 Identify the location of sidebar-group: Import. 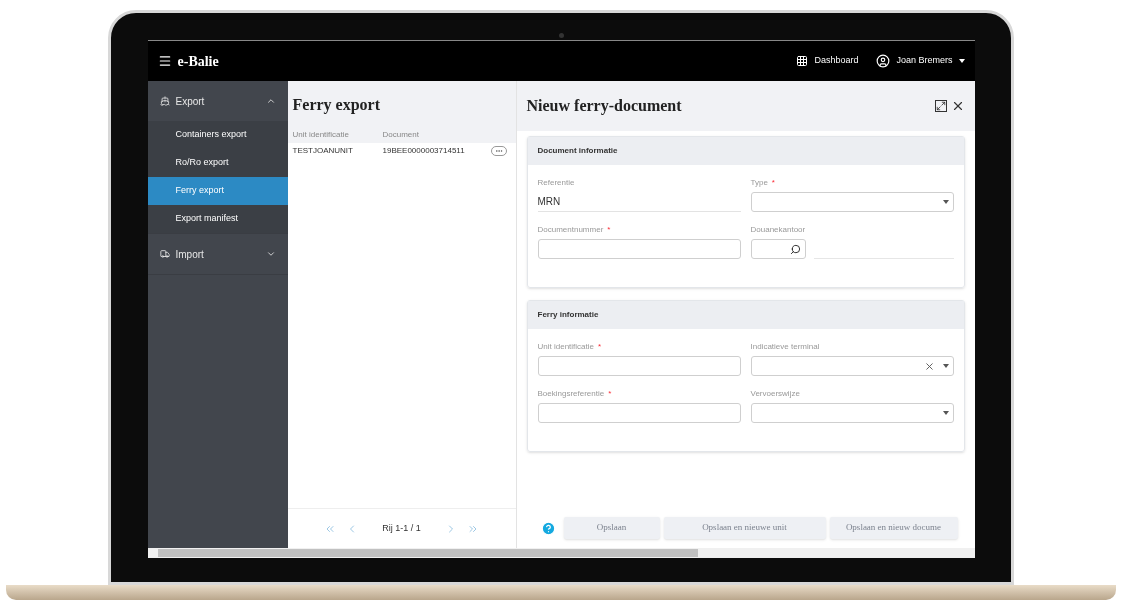
(217, 254).